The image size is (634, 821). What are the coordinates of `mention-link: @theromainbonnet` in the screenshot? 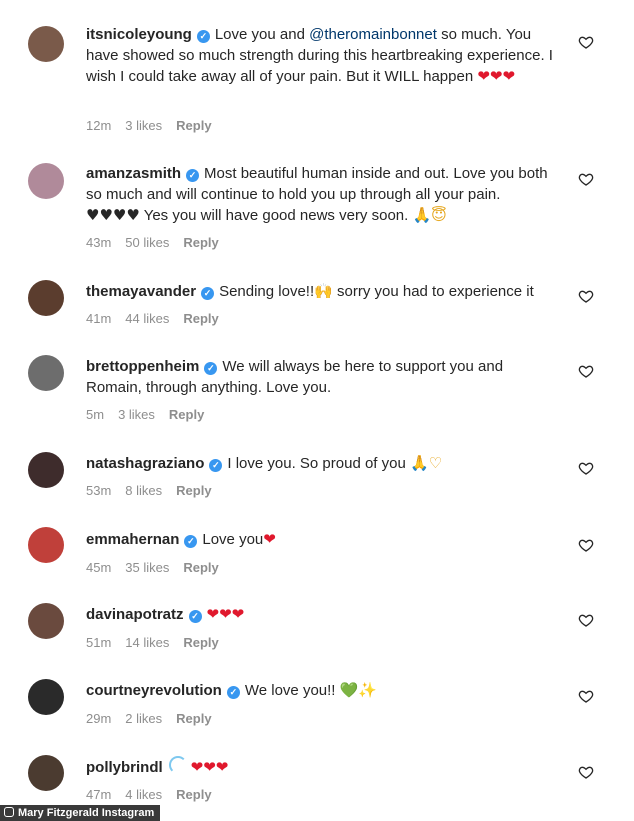 It's located at (373, 34).